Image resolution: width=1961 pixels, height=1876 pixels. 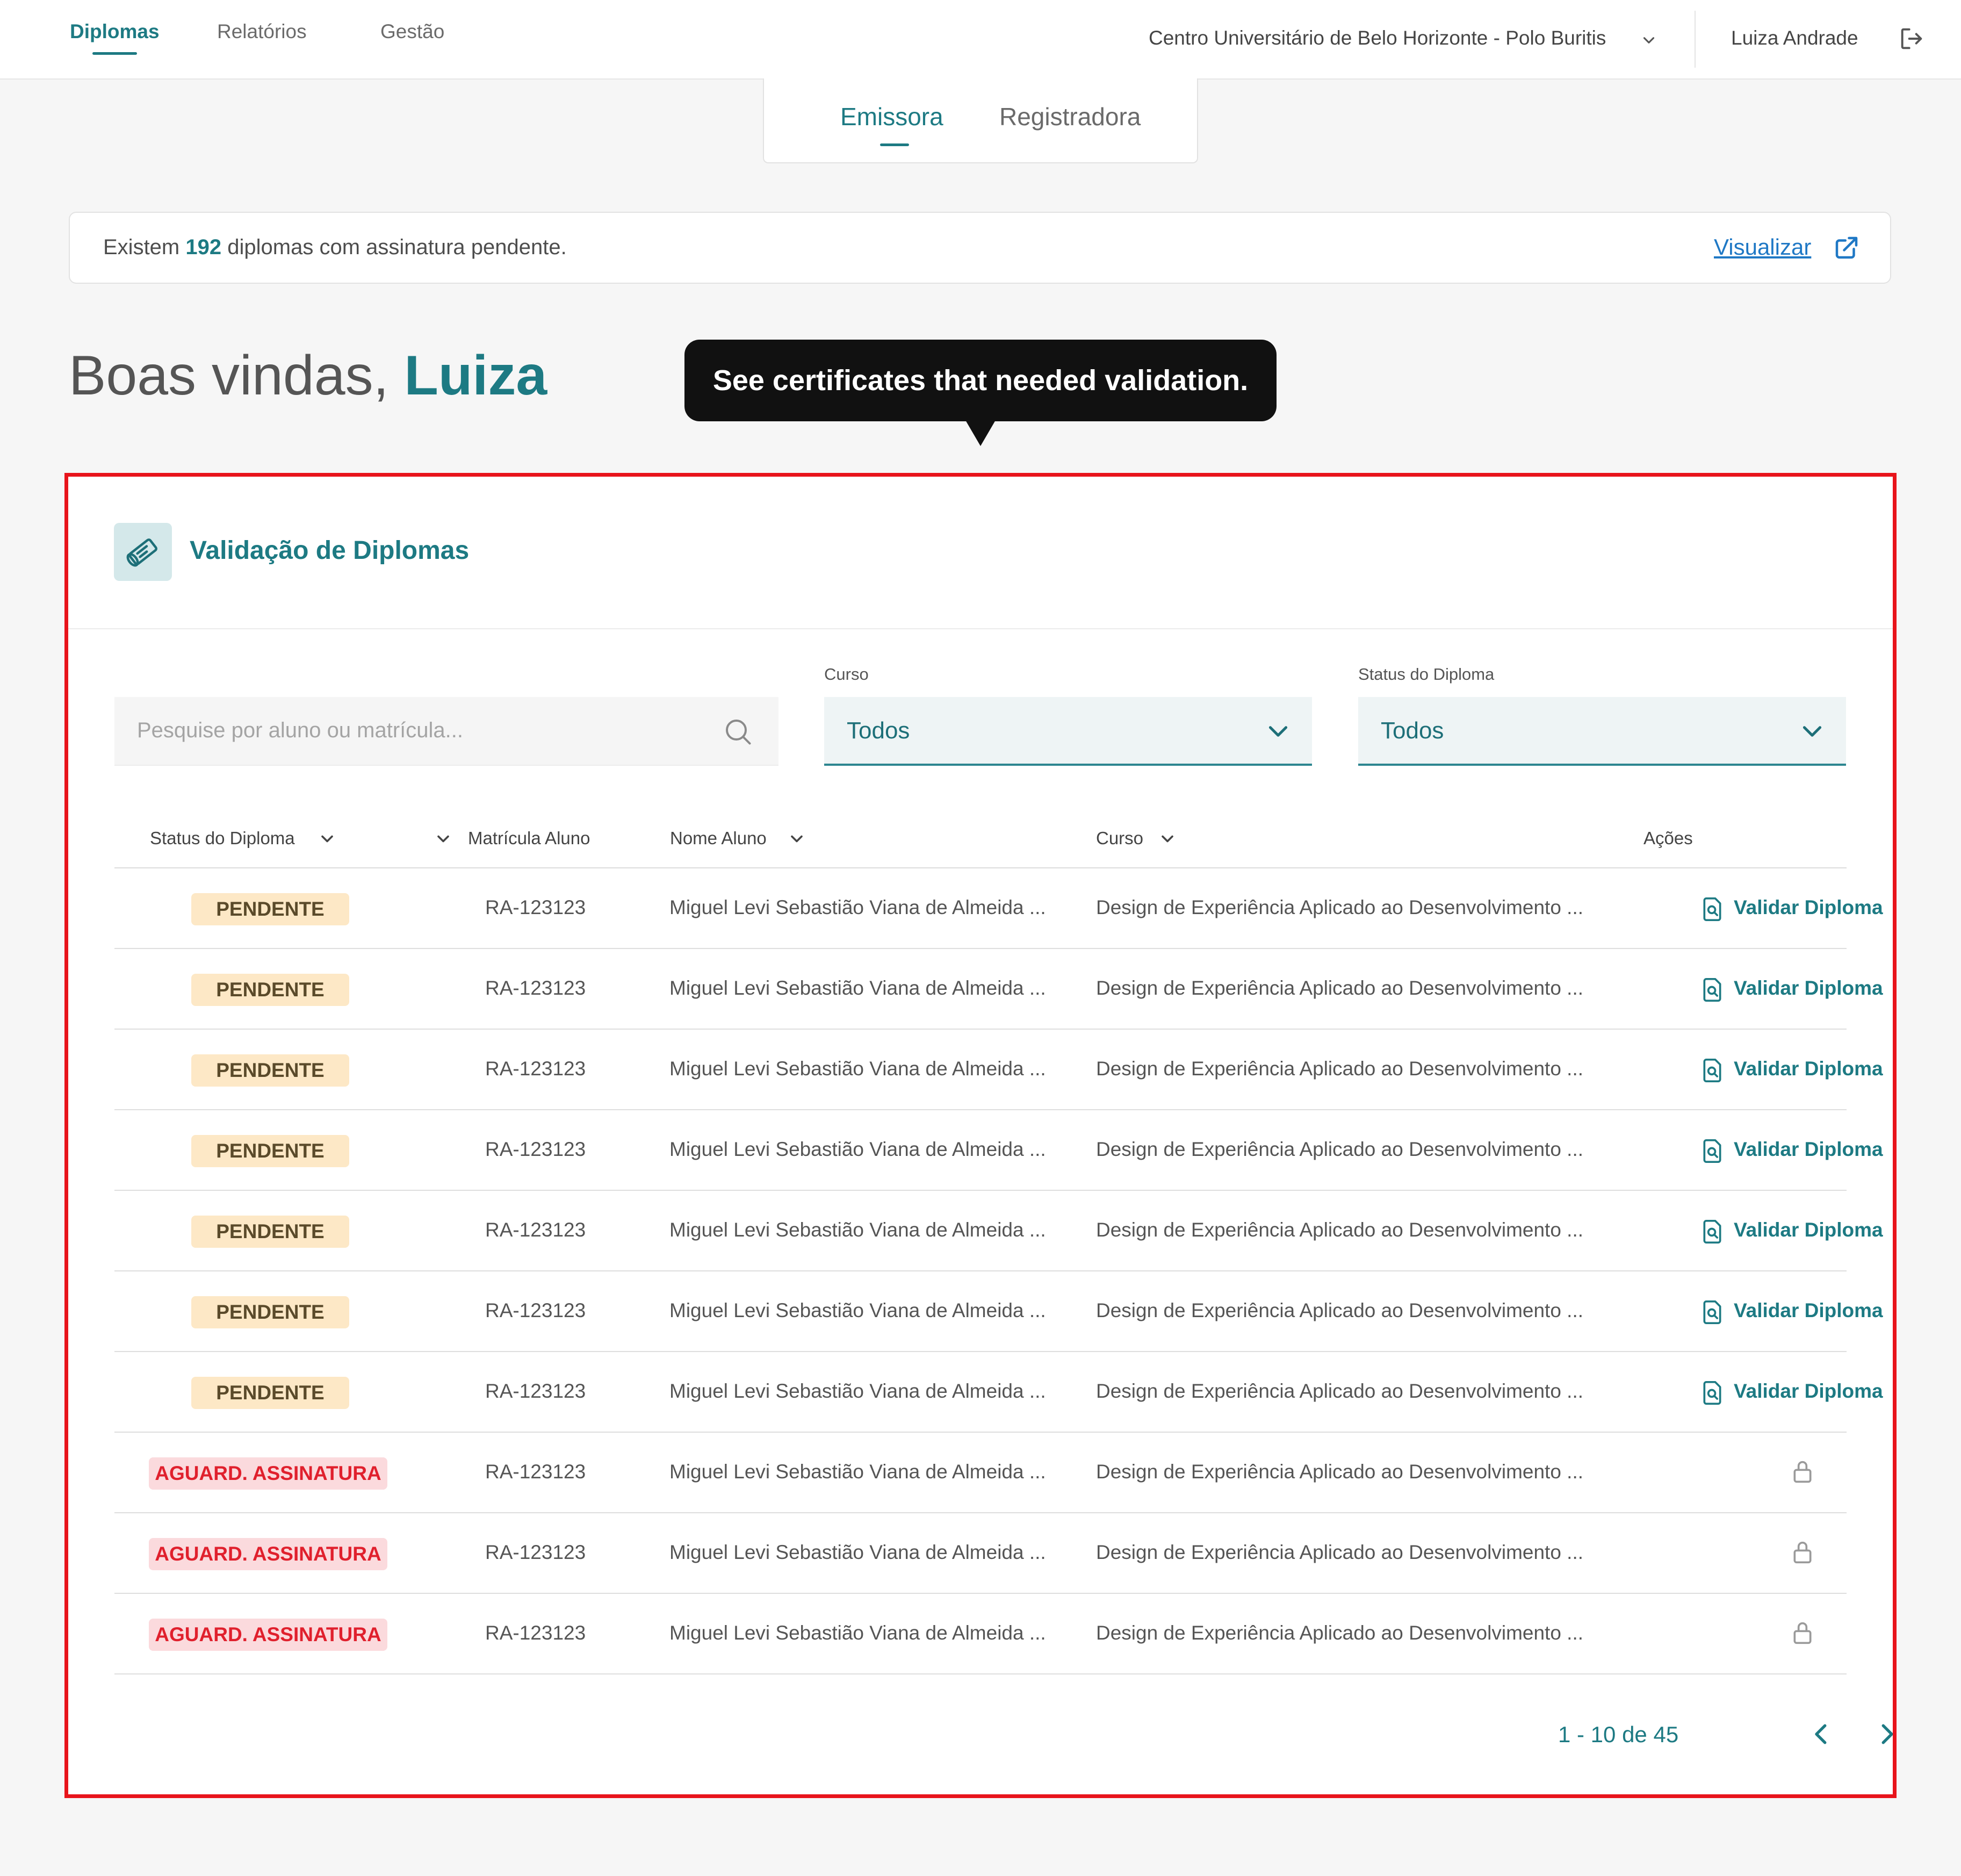 I want to click on nav-item-label: Diplomas, so click(x=115, y=31).